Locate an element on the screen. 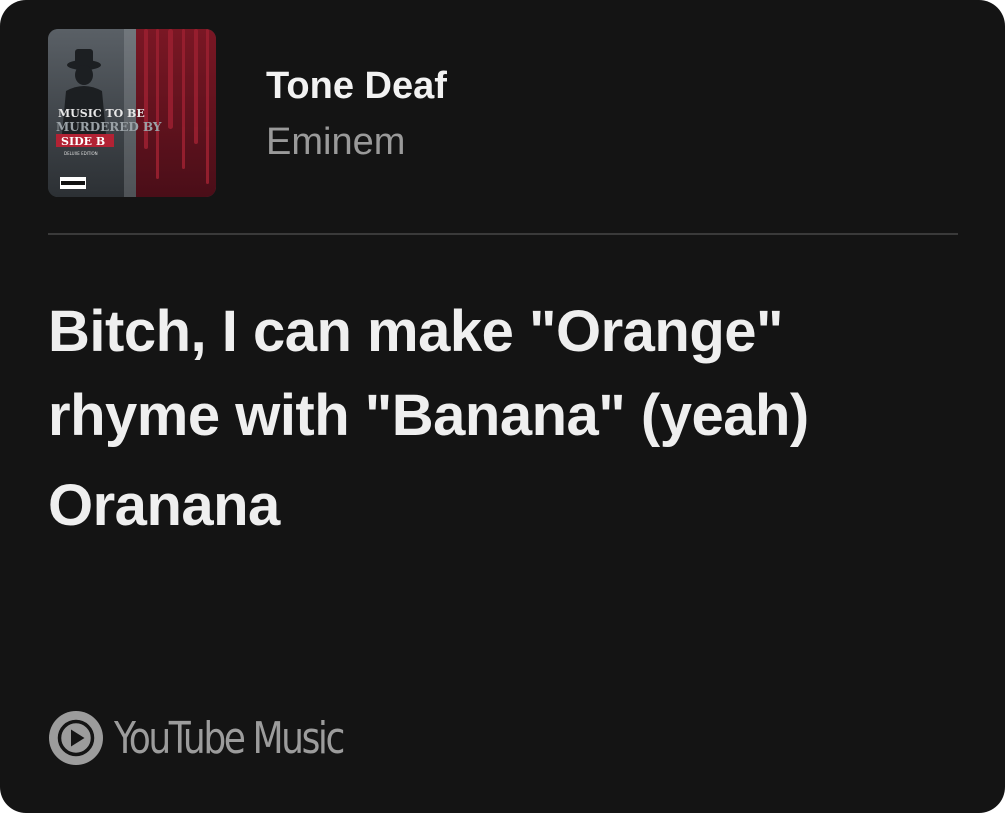 This screenshot has width=1005, height=813. album-text-3: SIDE B is located at coordinates (83, 141).